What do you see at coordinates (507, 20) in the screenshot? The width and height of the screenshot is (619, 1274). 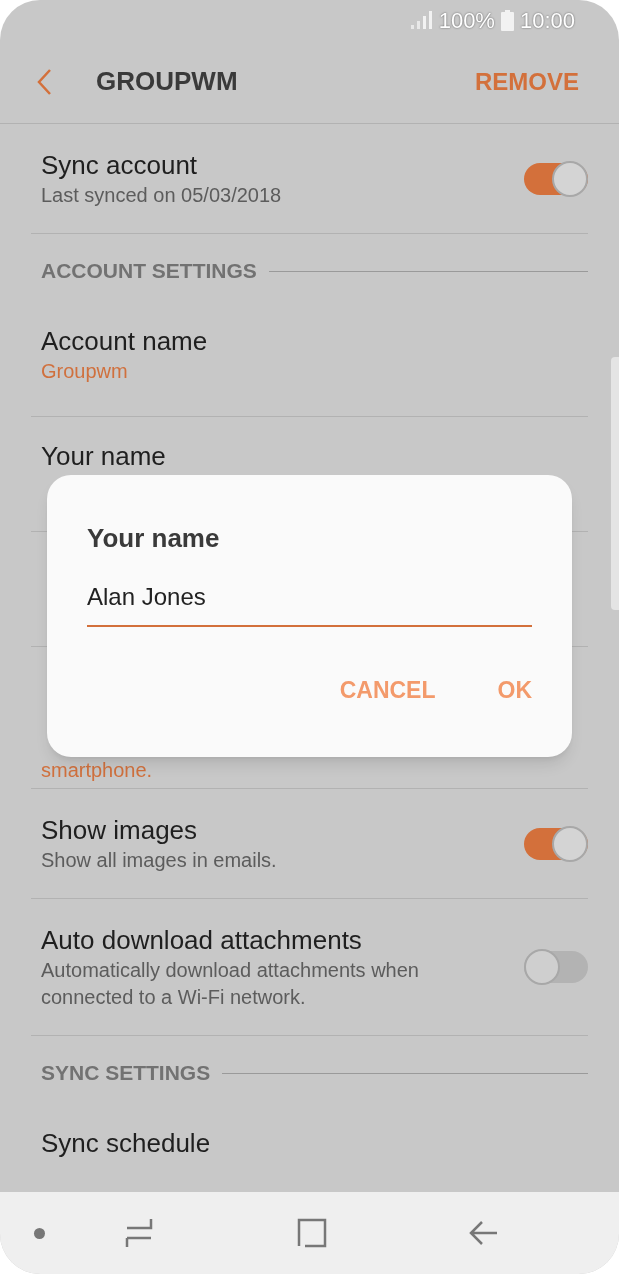 I see `battery-icon` at bounding box center [507, 20].